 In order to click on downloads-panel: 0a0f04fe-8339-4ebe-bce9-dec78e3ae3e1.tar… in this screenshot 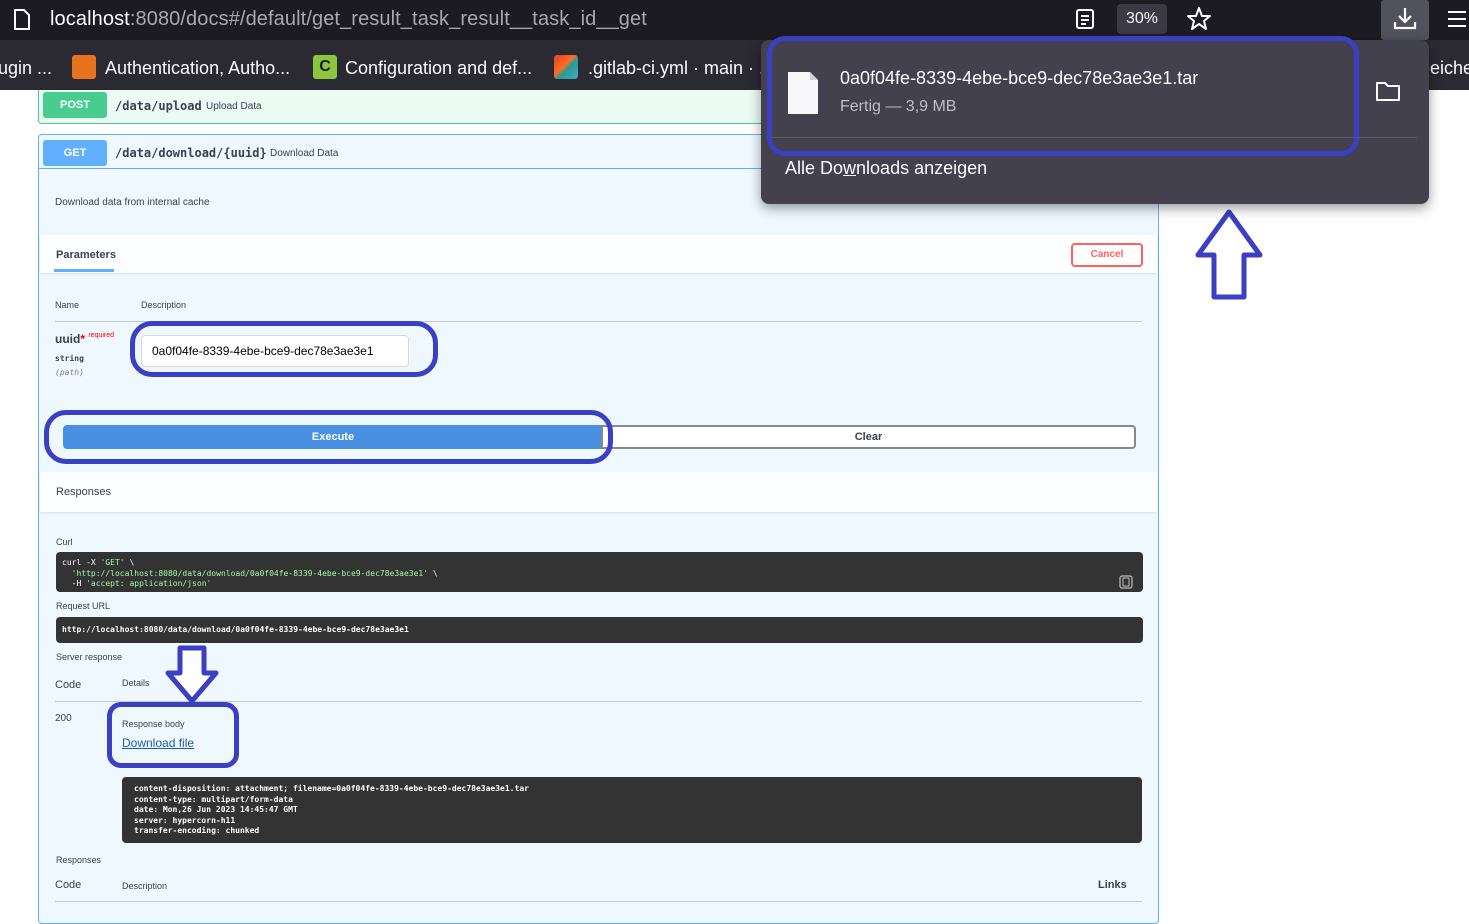, I will do `click(1095, 120)`.